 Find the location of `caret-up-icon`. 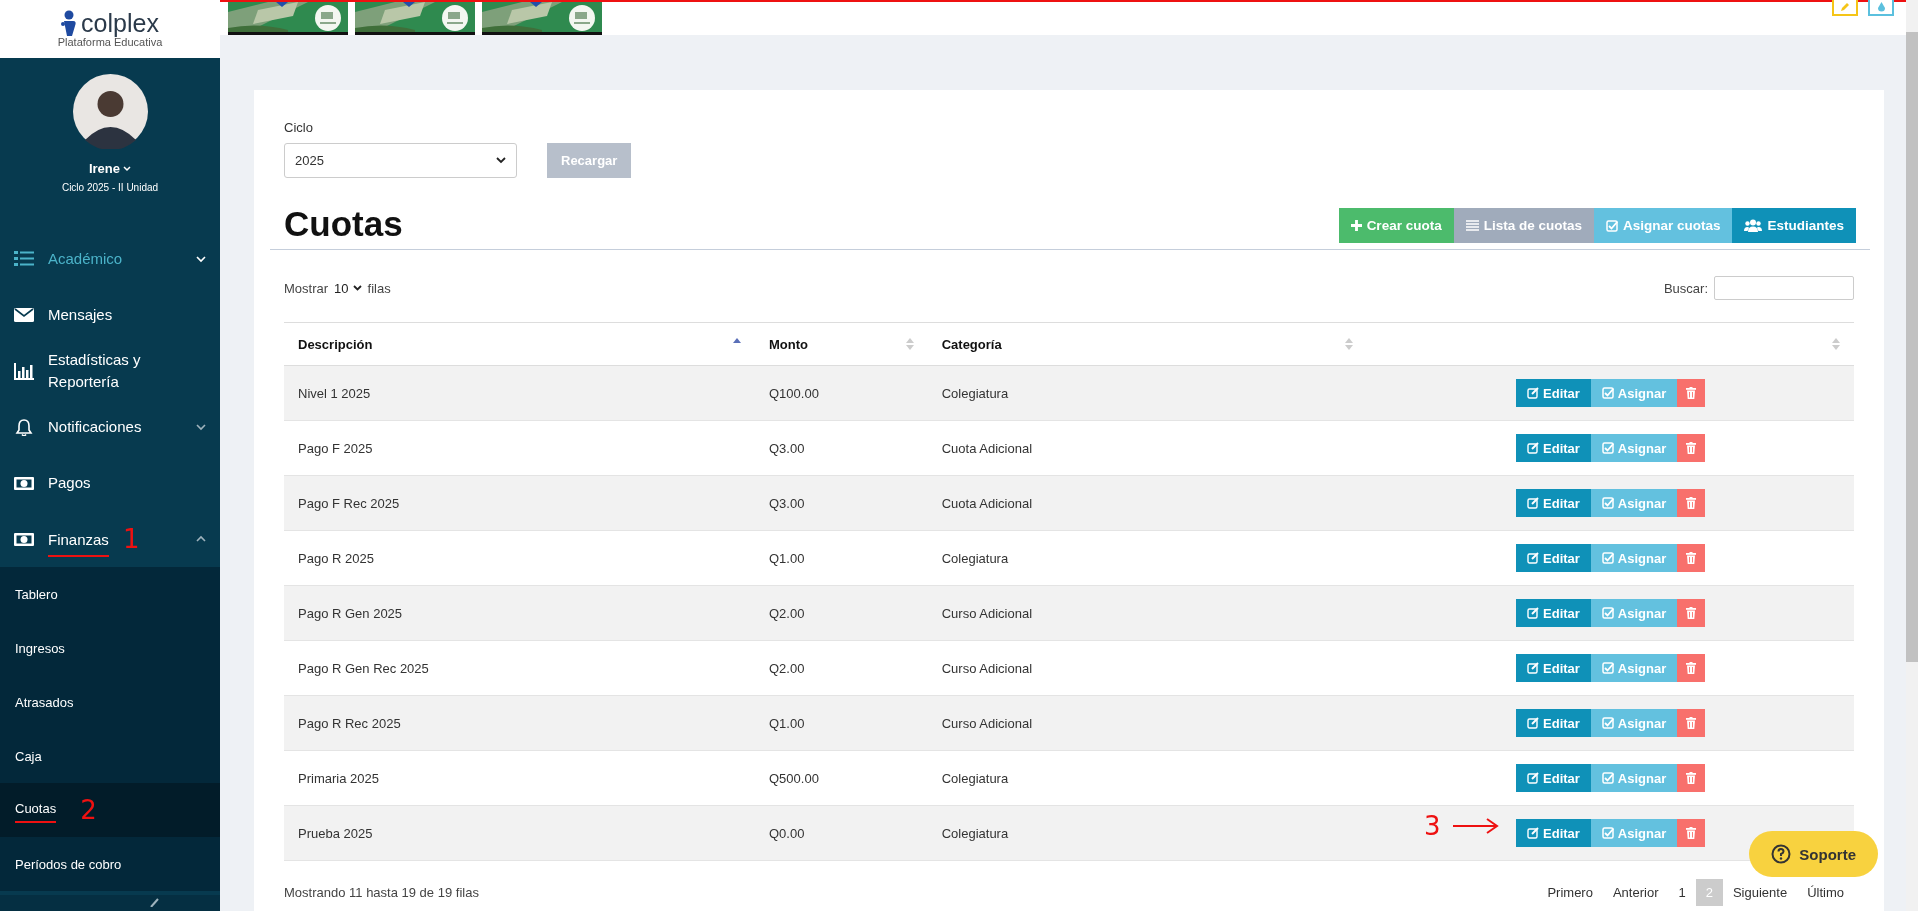

caret-up-icon is located at coordinates (201, 539).